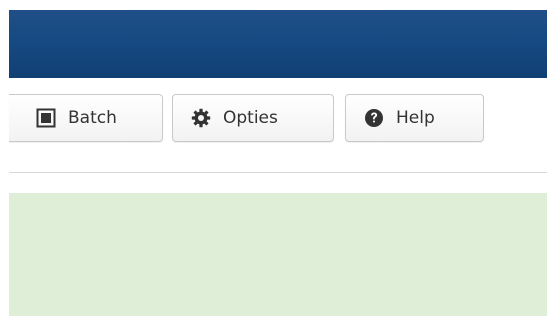  What do you see at coordinates (374, 118) in the screenshot?
I see `help-icon` at bounding box center [374, 118].